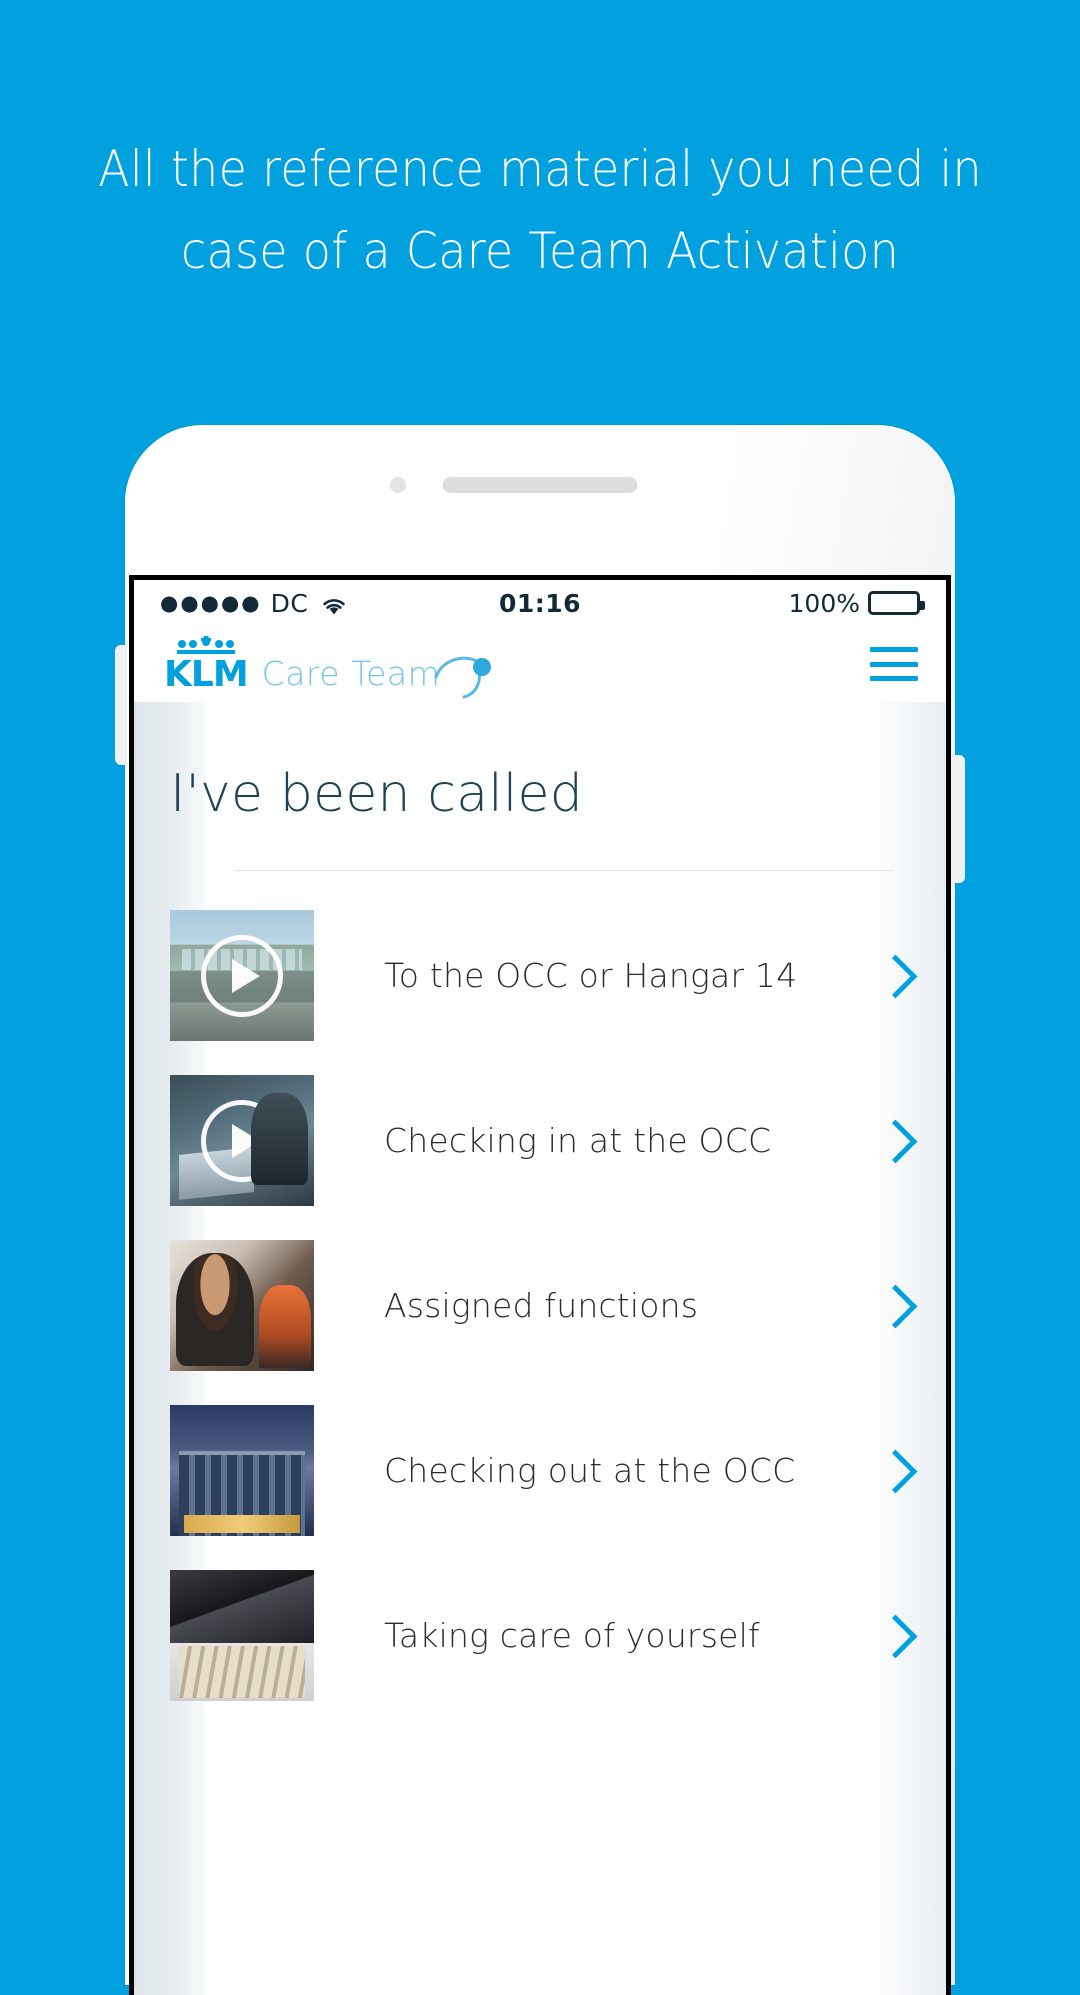 The height and width of the screenshot is (1995, 1080). What do you see at coordinates (462, 677) in the screenshot?
I see `care-team-swoosh-icon` at bounding box center [462, 677].